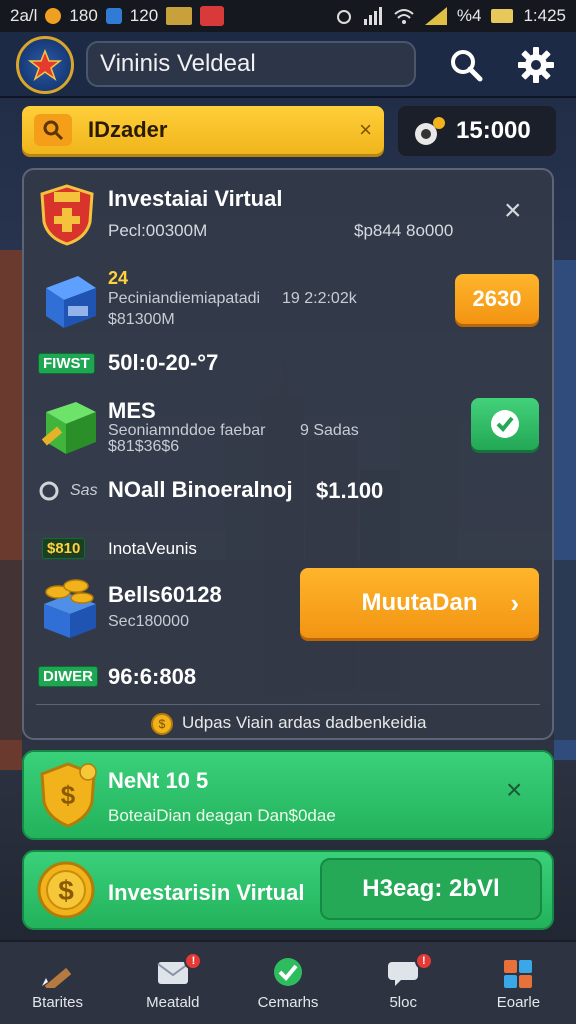 Image resolution: width=576 pixels, height=1024 pixels. Describe the element at coordinates (66, 363) in the screenshot. I see `stat1-tag: FIWST` at that location.